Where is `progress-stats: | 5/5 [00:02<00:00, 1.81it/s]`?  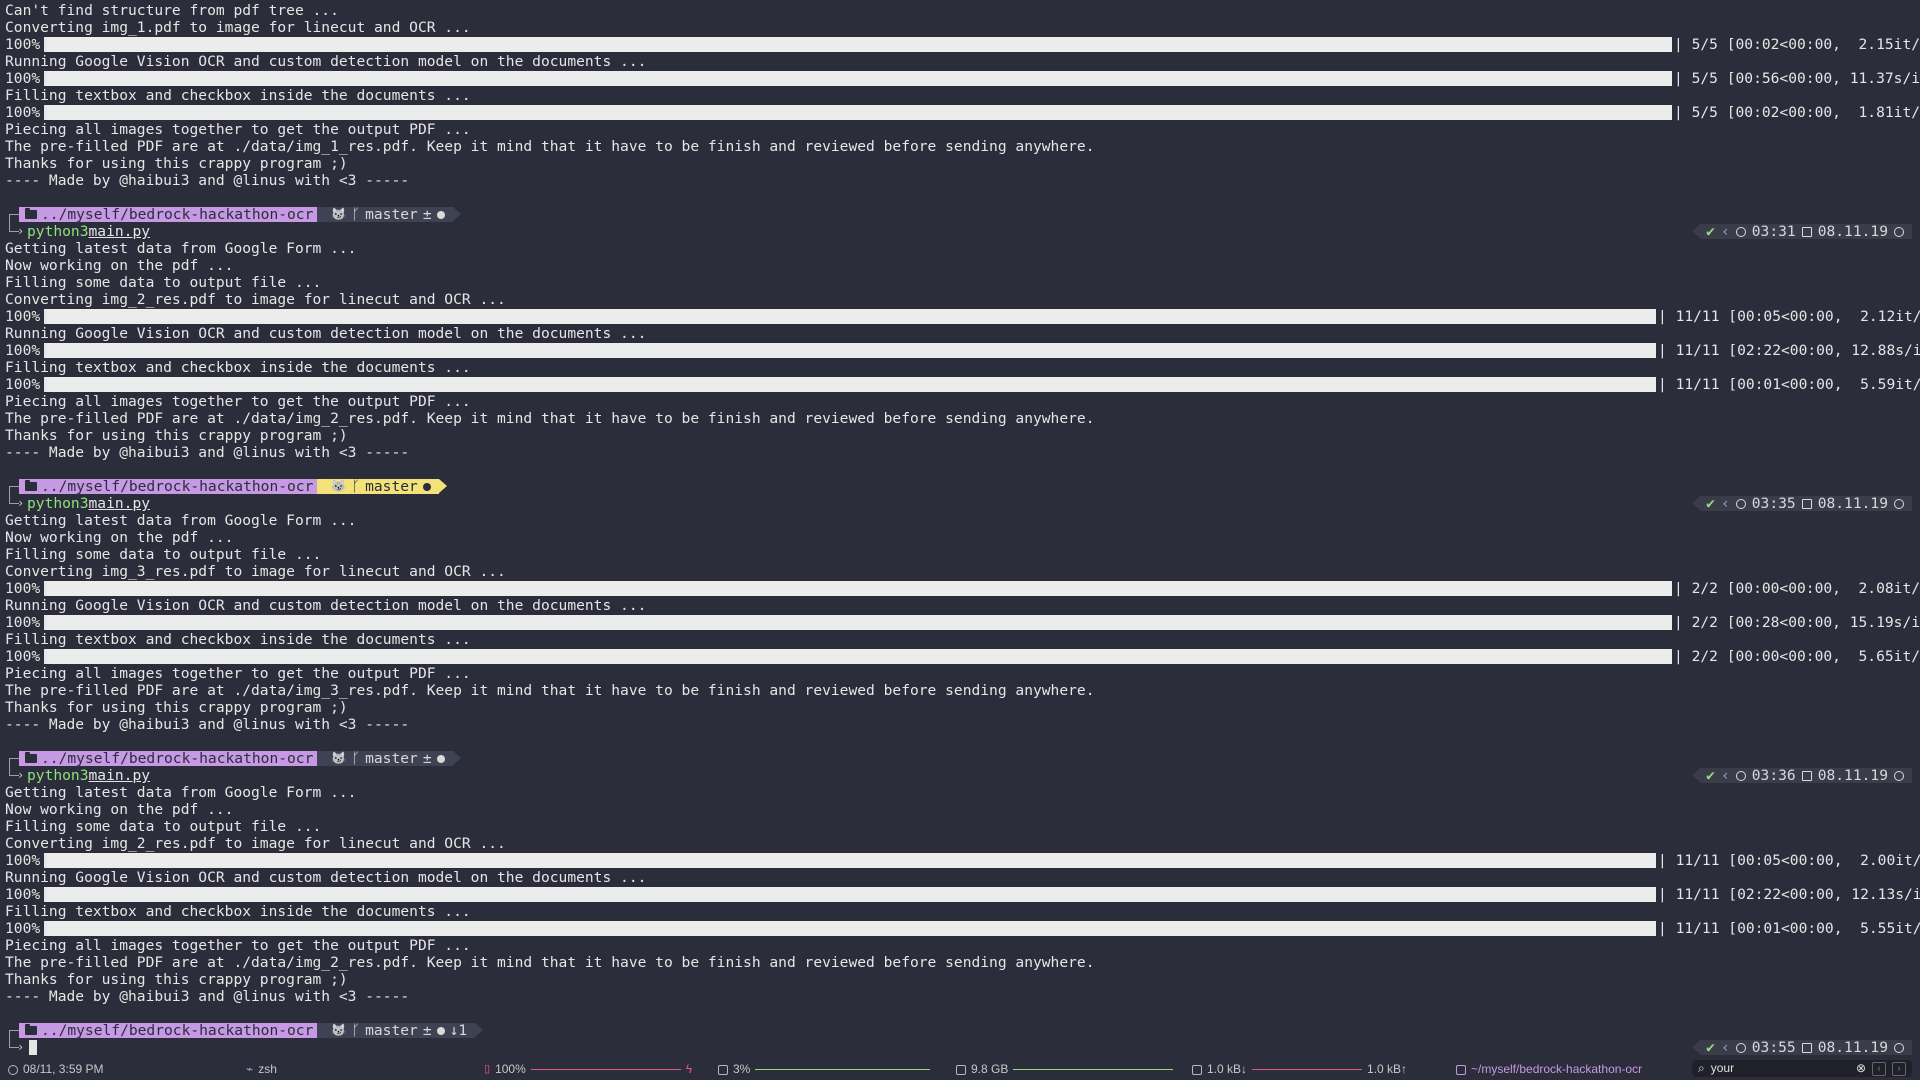 progress-stats: | 5/5 [00:02<00:00, 1.81it/s] is located at coordinates (1797, 112).